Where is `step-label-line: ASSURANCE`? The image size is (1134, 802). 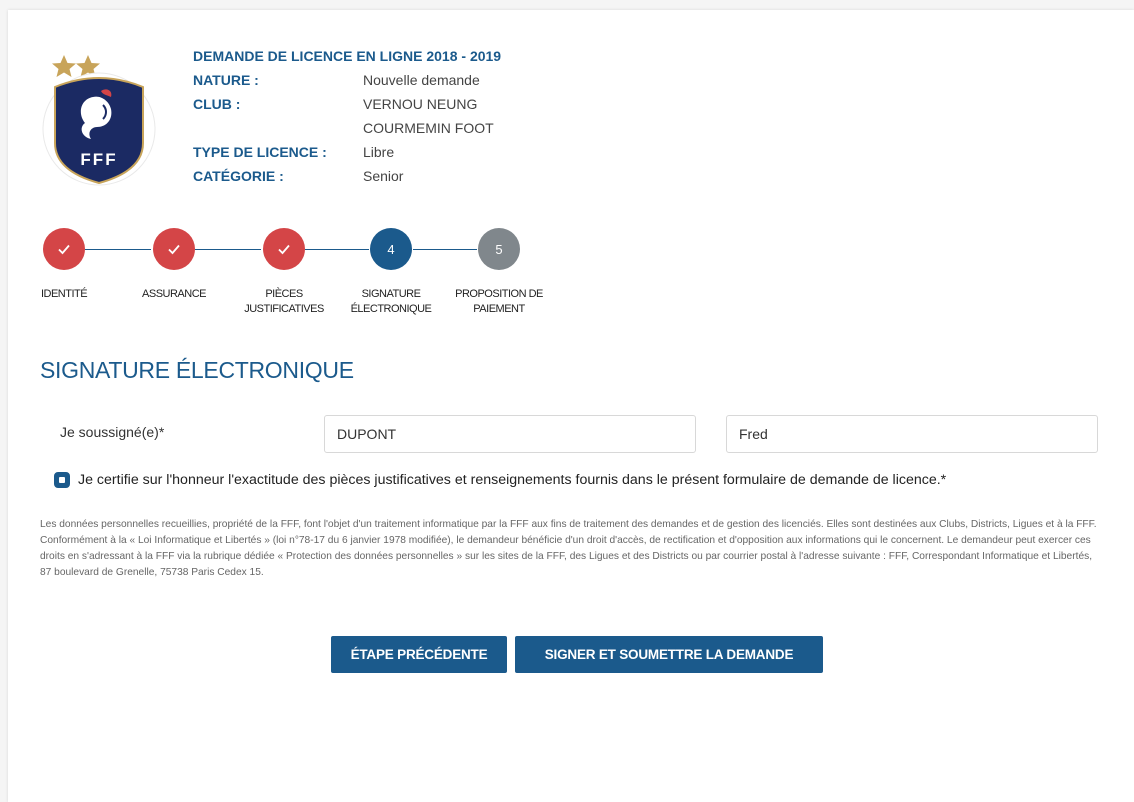
step-label-line: ASSURANCE is located at coordinates (174, 294).